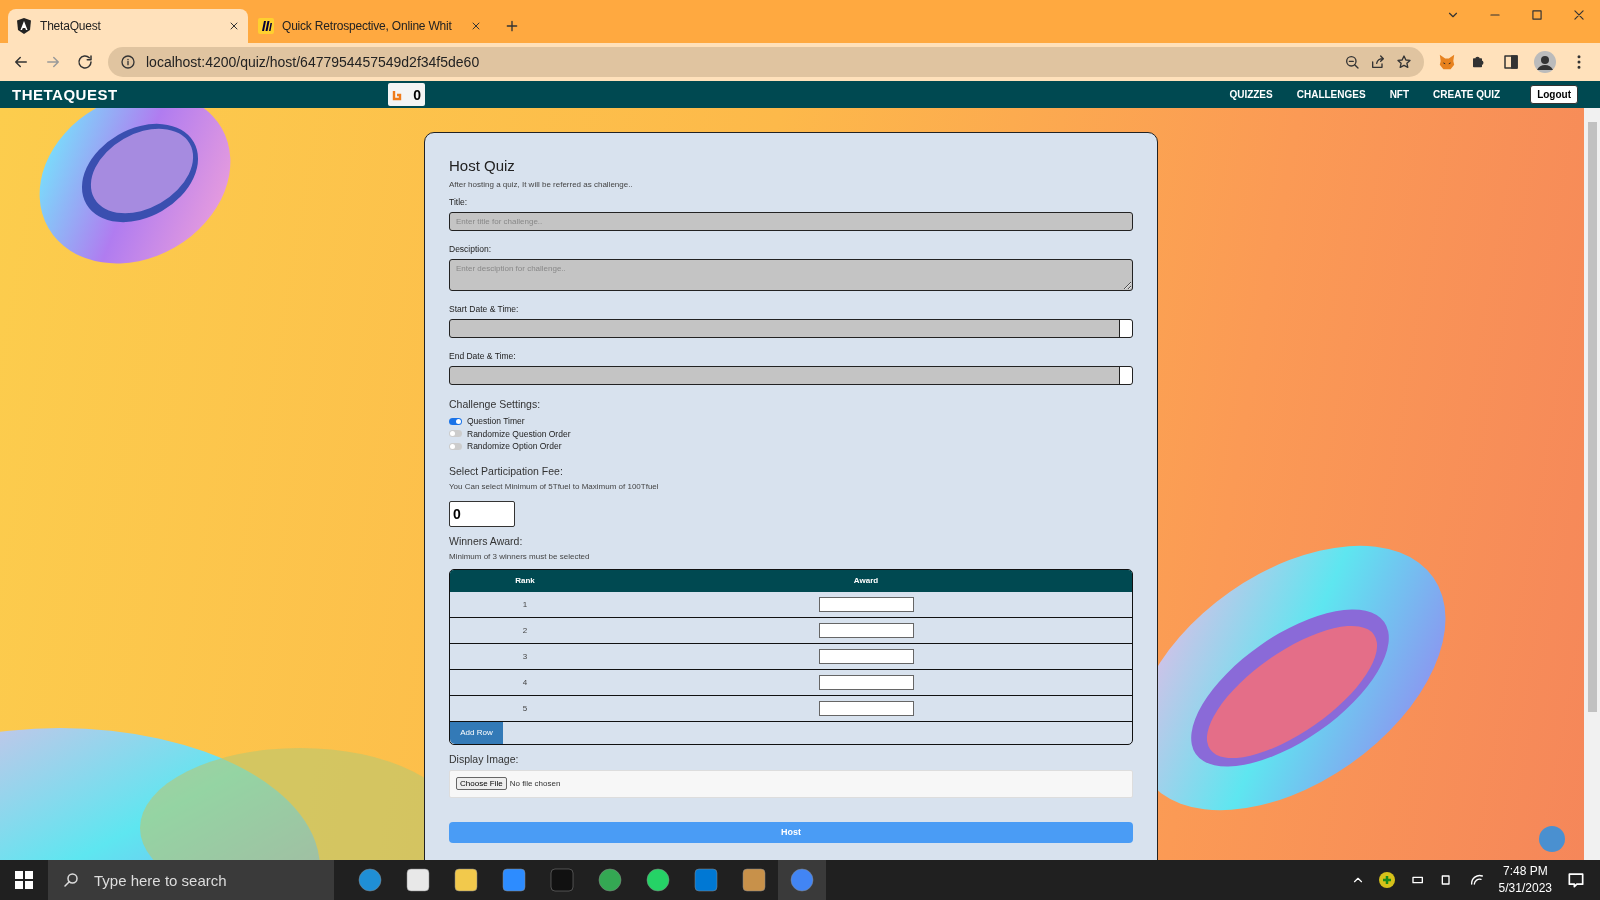  What do you see at coordinates (1251, 94) in the screenshot?
I see `nav-link: QUIZZES` at bounding box center [1251, 94].